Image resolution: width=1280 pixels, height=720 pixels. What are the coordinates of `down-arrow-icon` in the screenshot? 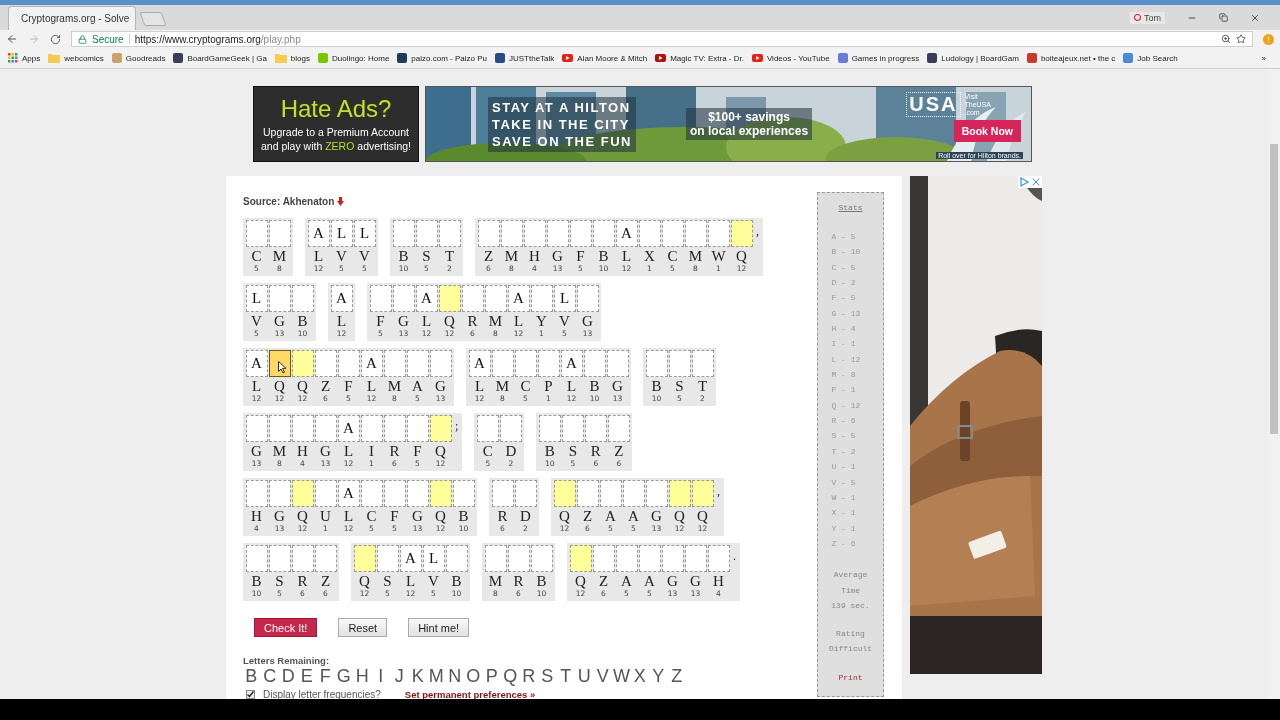 It's located at (341, 201).